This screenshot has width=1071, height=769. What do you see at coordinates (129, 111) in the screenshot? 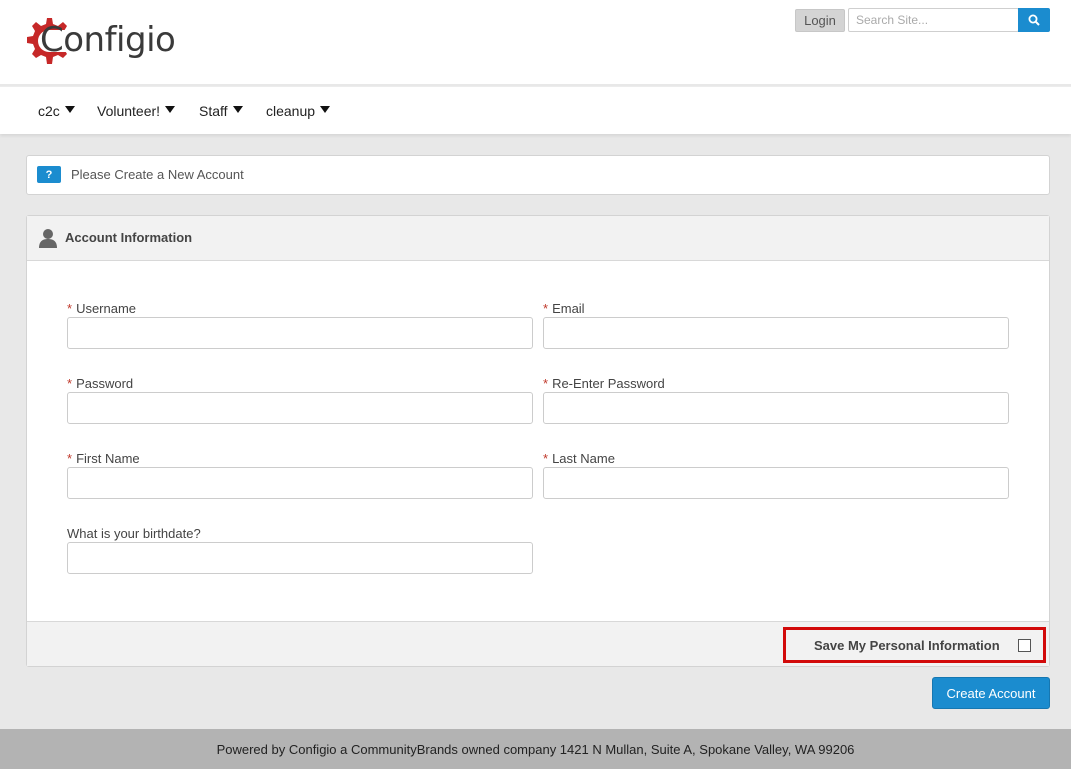
I see `nav-item-label: Volunteer!` at bounding box center [129, 111].